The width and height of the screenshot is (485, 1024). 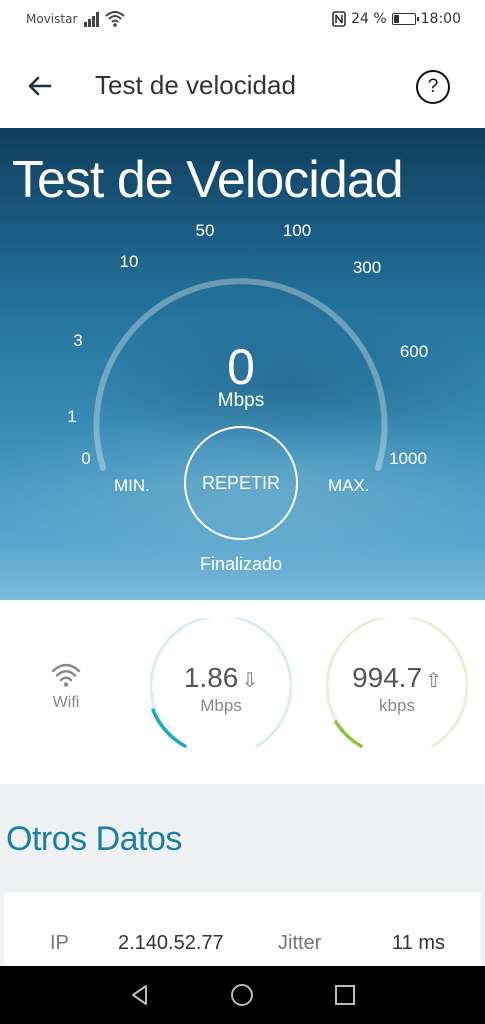 What do you see at coordinates (339, 19) in the screenshot?
I see `nfc-icon` at bounding box center [339, 19].